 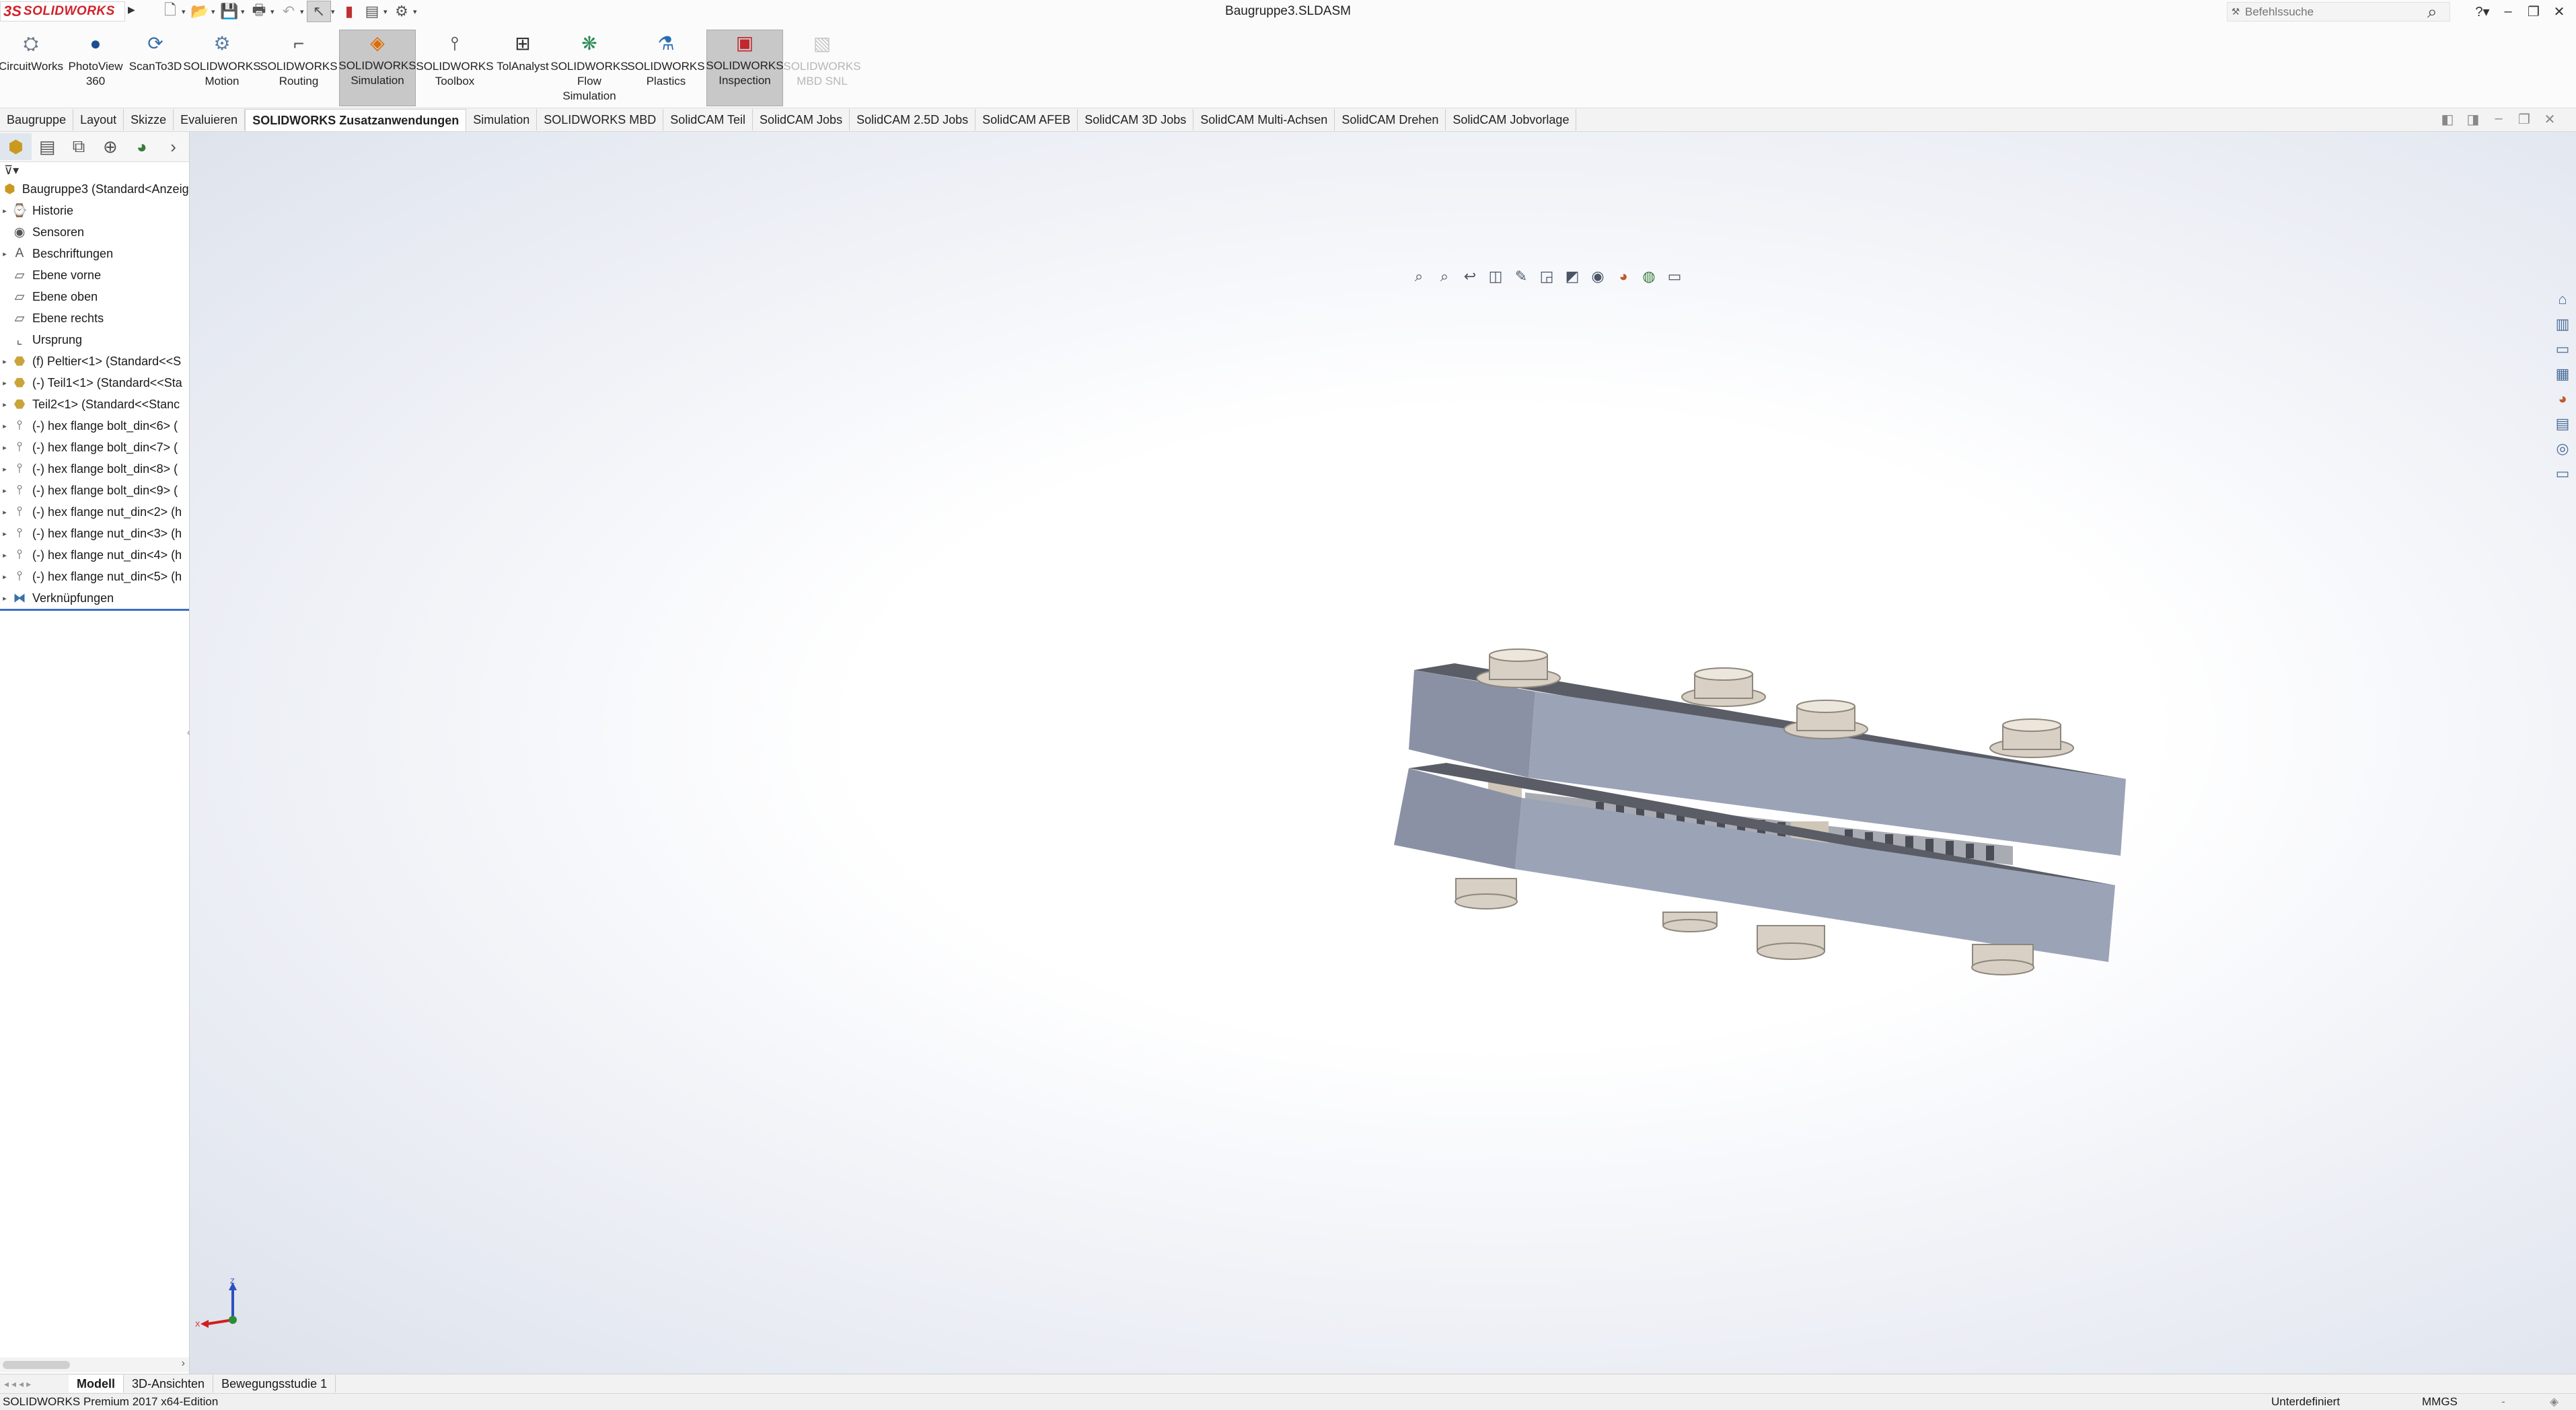 I want to click on tree-item-sensoren: ◉ Sensoren, so click(x=94, y=232).